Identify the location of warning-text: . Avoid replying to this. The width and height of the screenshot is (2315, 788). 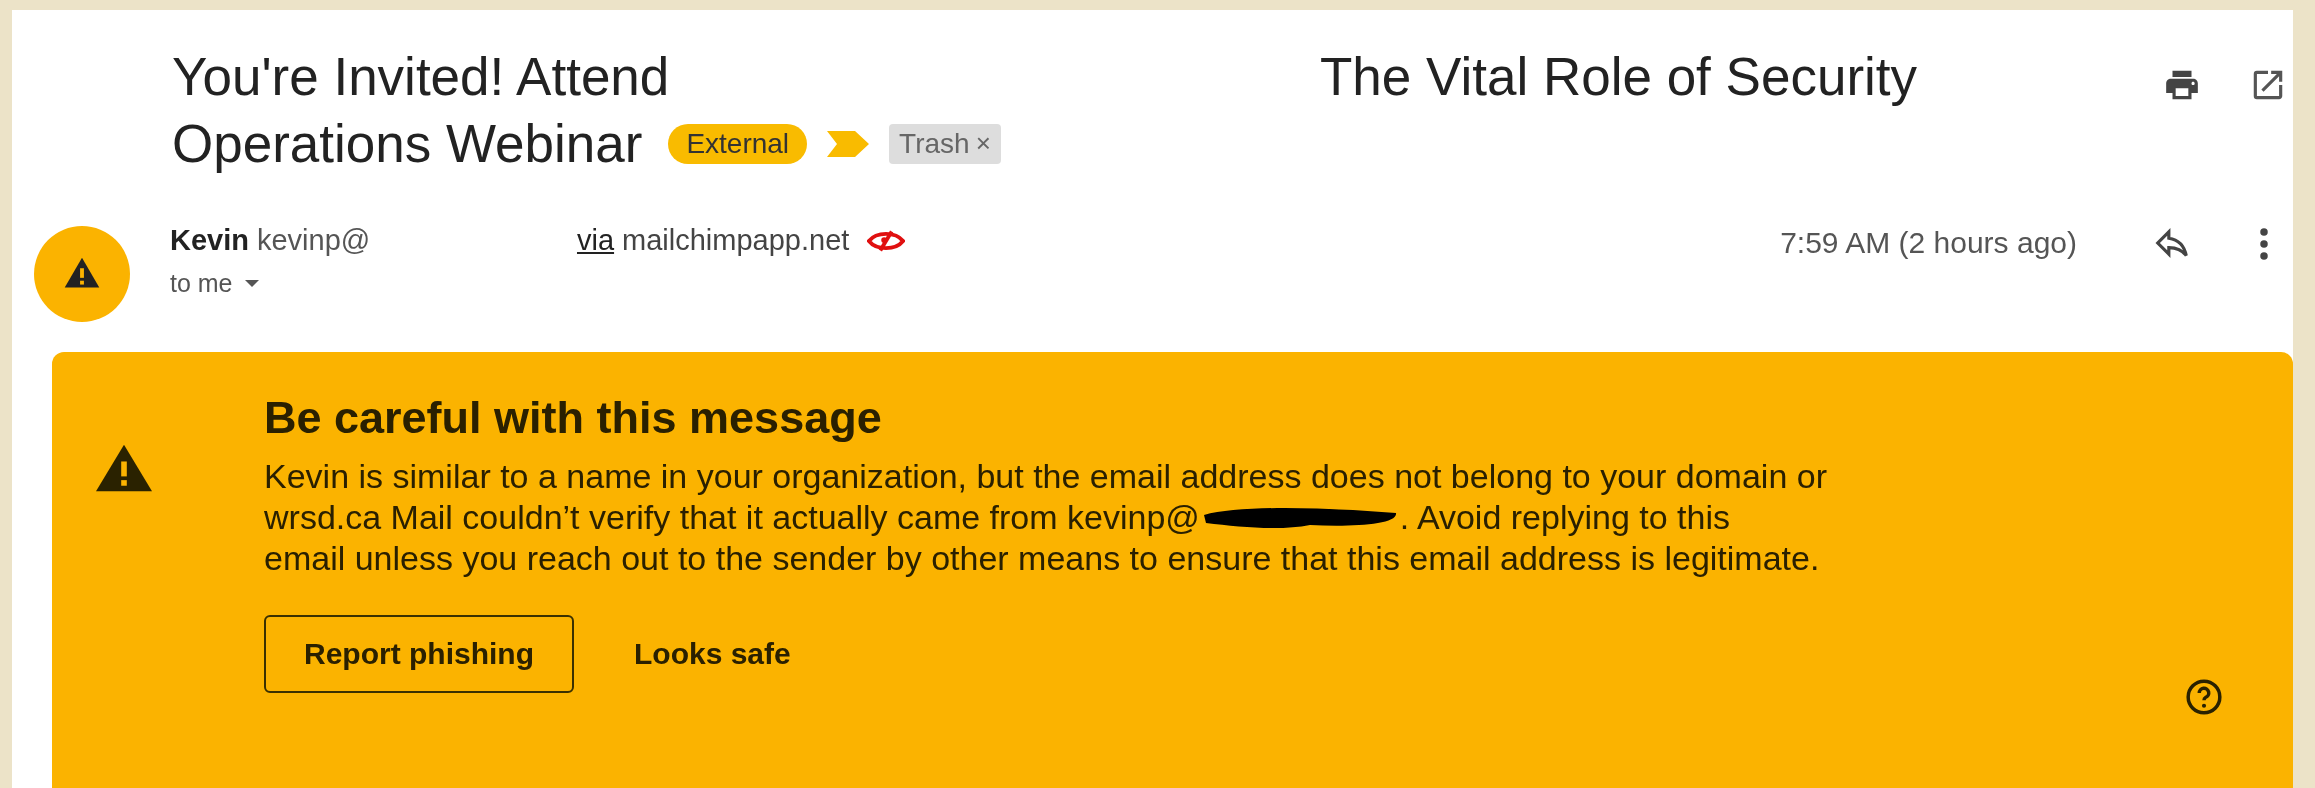
(1564, 517).